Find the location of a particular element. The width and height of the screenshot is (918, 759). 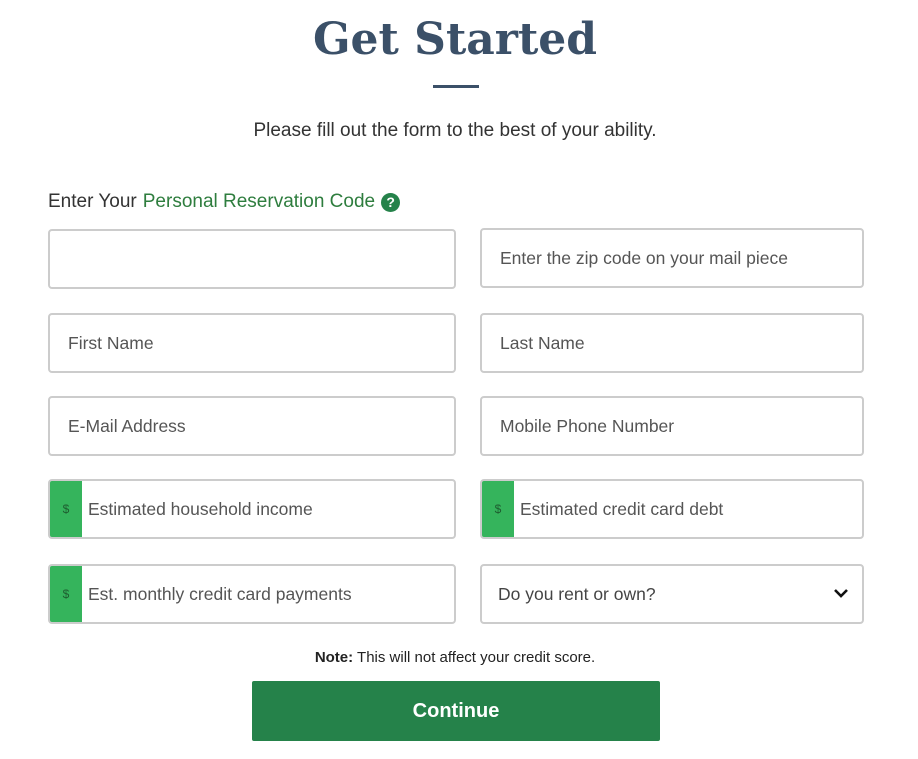

debt-placeholder: Estimated credit card debt is located at coordinates (622, 508).